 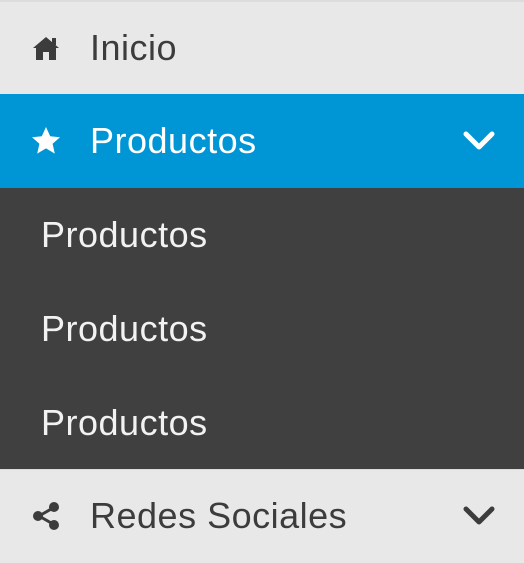 I want to click on home-icon, so click(x=46, y=48).